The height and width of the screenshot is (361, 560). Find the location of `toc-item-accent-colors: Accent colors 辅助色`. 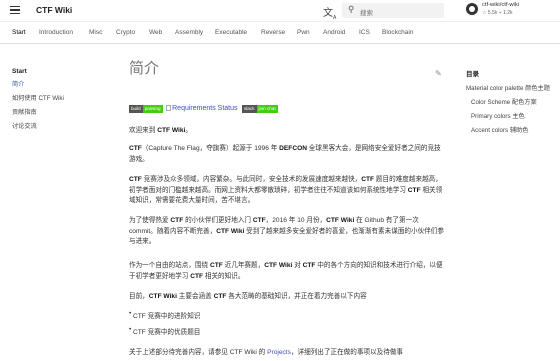

toc-item-accent-colors: Accent colors 辅助色 is located at coordinates (513, 129).